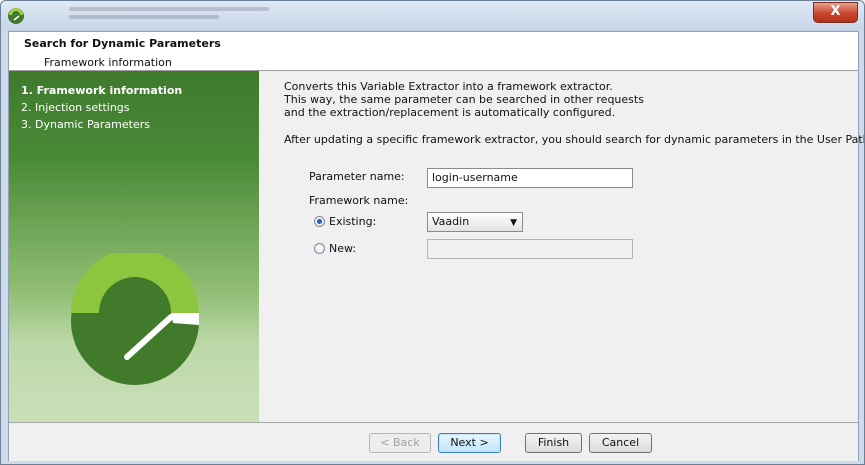 This screenshot has height=465, width=865. Describe the element at coordinates (135, 319) in the screenshot. I see `gauge-logo-icon` at that location.